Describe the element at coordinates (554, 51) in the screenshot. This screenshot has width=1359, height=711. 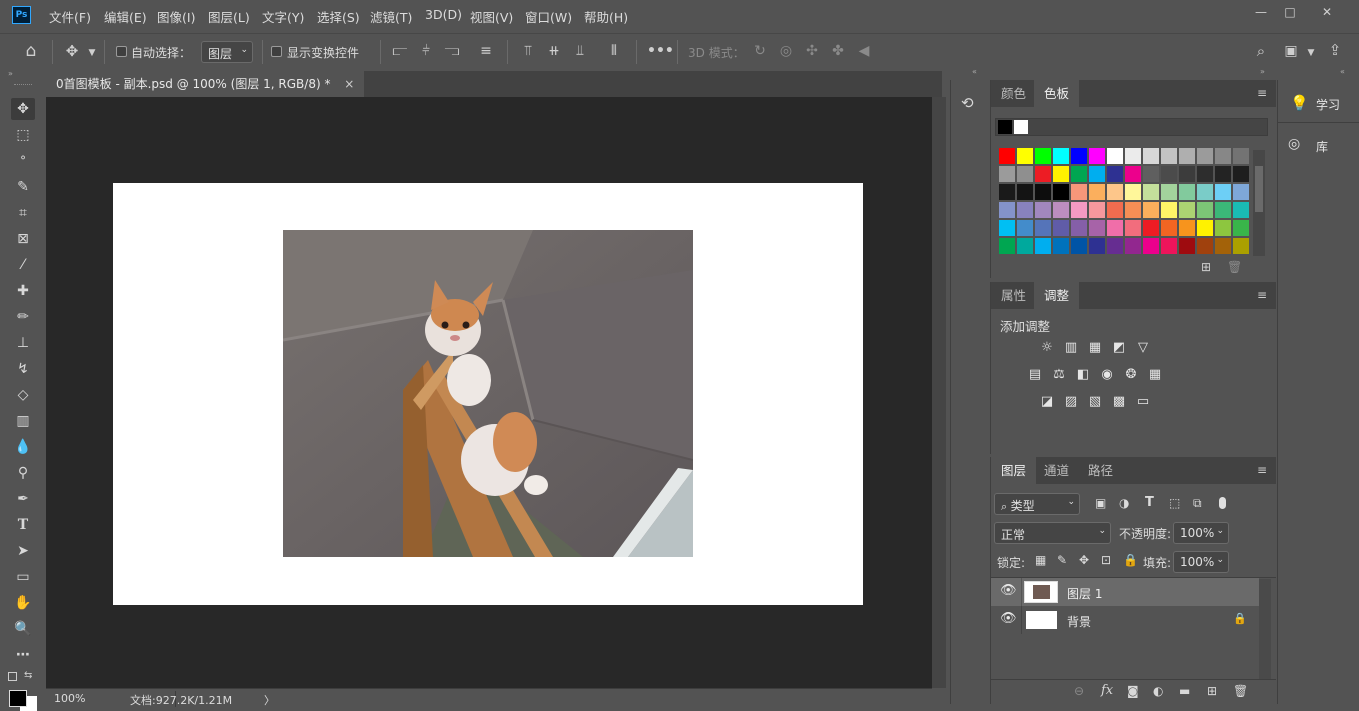
I see `align-vcenter-icon: ⧺` at that location.